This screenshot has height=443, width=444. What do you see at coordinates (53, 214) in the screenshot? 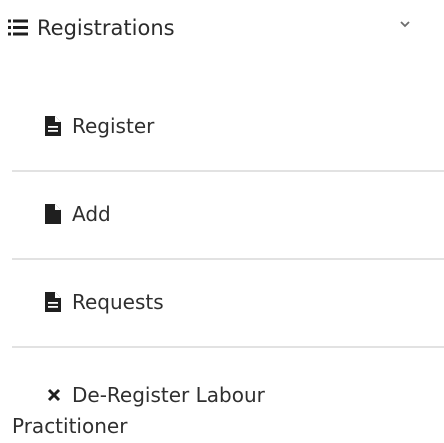
I see `file-icon` at bounding box center [53, 214].